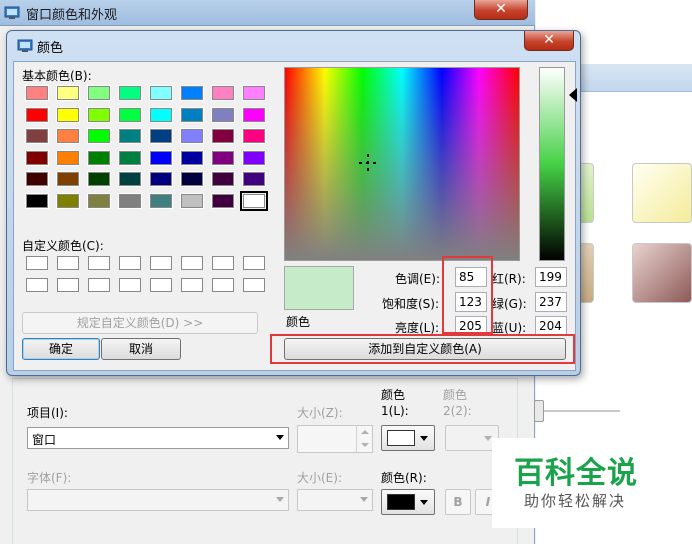  I want to click on cancel-button: 取消, so click(141, 349).